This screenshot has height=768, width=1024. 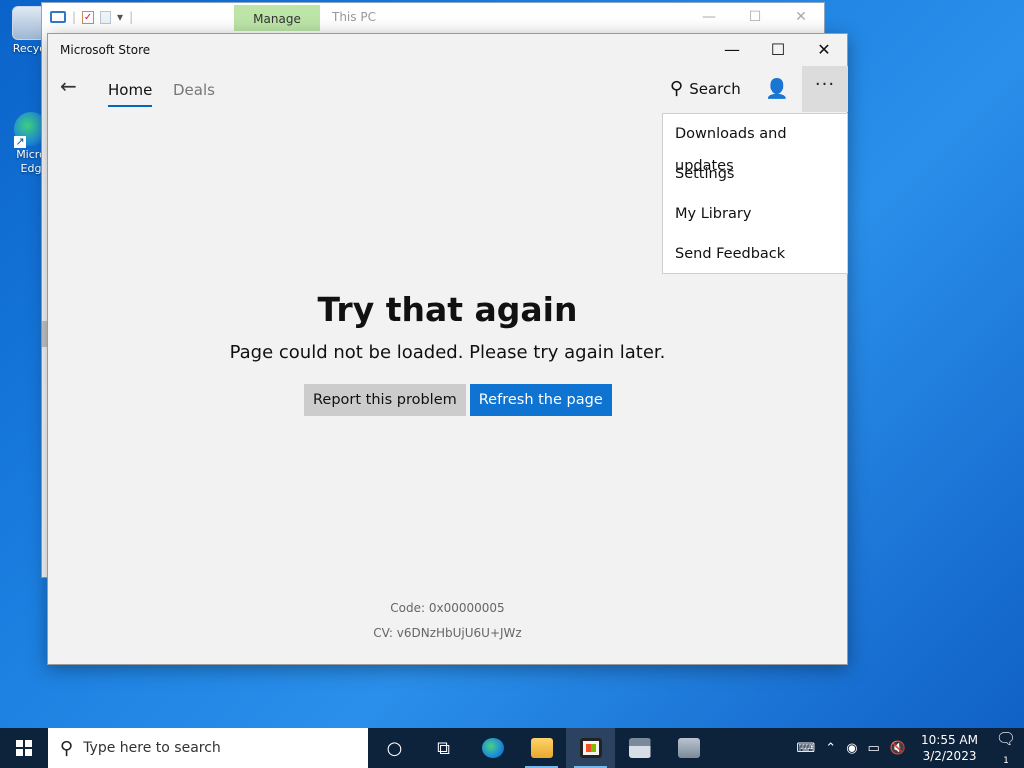 I want to click on maximize-button: ☐, so click(x=778, y=50).